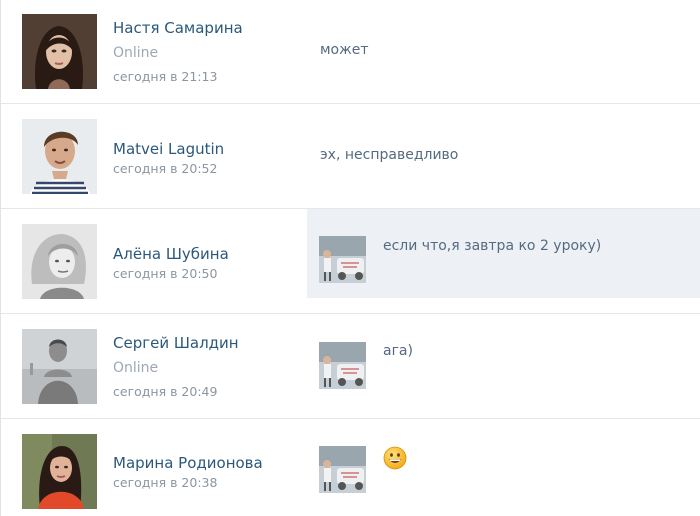  Describe the element at coordinates (165, 273) in the screenshot. I see `dialog-time: сегодня в 20:50` at that location.